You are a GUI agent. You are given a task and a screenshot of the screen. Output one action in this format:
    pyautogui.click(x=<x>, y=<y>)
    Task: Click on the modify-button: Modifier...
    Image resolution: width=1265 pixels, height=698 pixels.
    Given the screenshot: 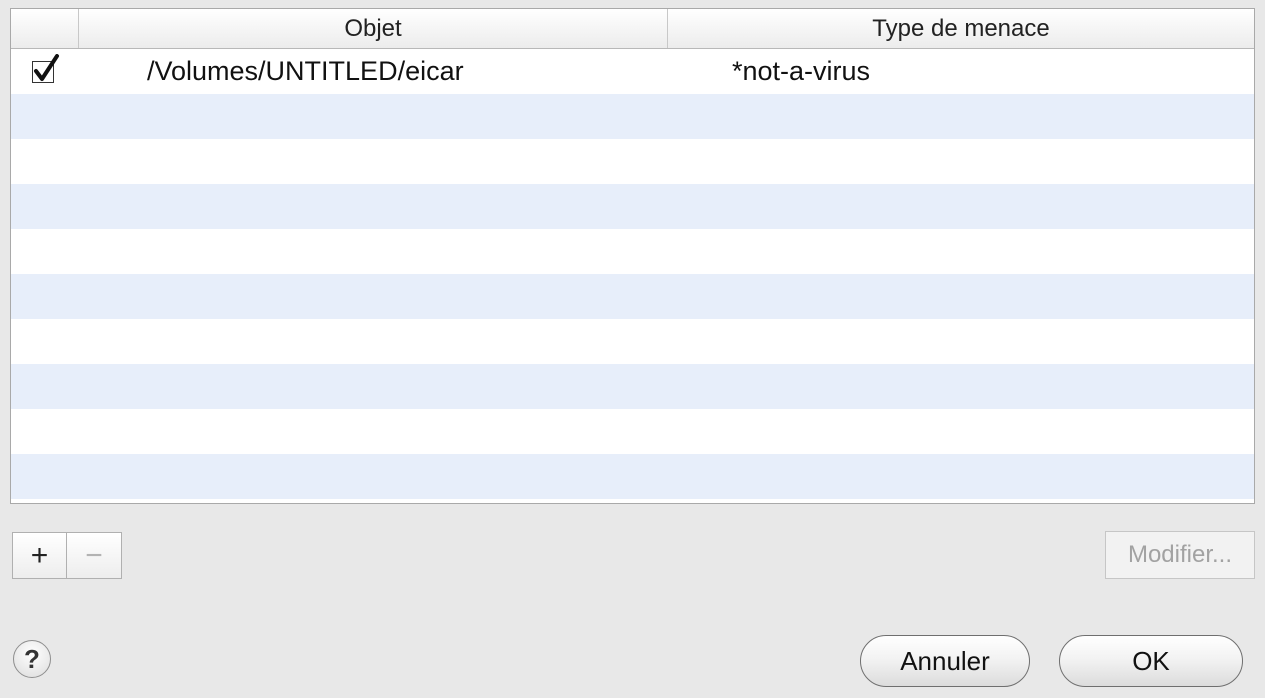 What is the action you would take?
    pyautogui.click(x=1180, y=555)
    